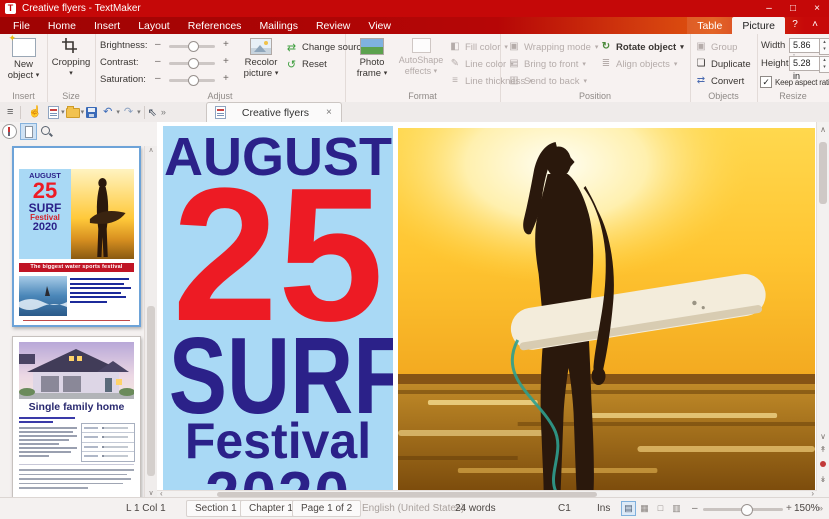 The image size is (829, 519). I want to click on maximize-button: □, so click(793, 8).